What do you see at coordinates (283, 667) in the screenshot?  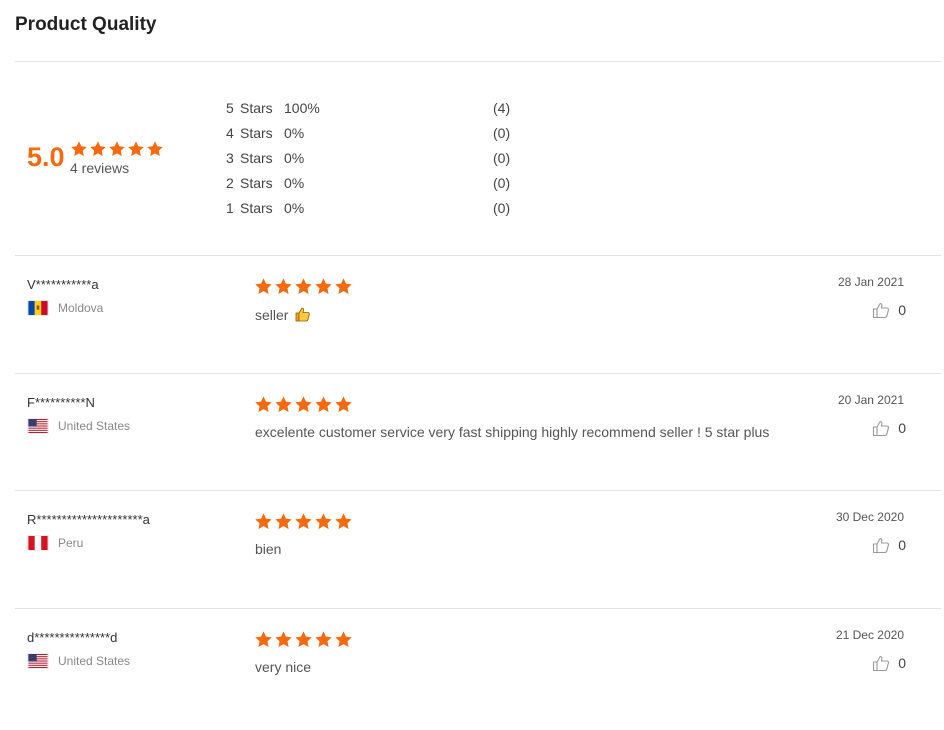 I see `review-text: very nice` at bounding box center [283, 667].